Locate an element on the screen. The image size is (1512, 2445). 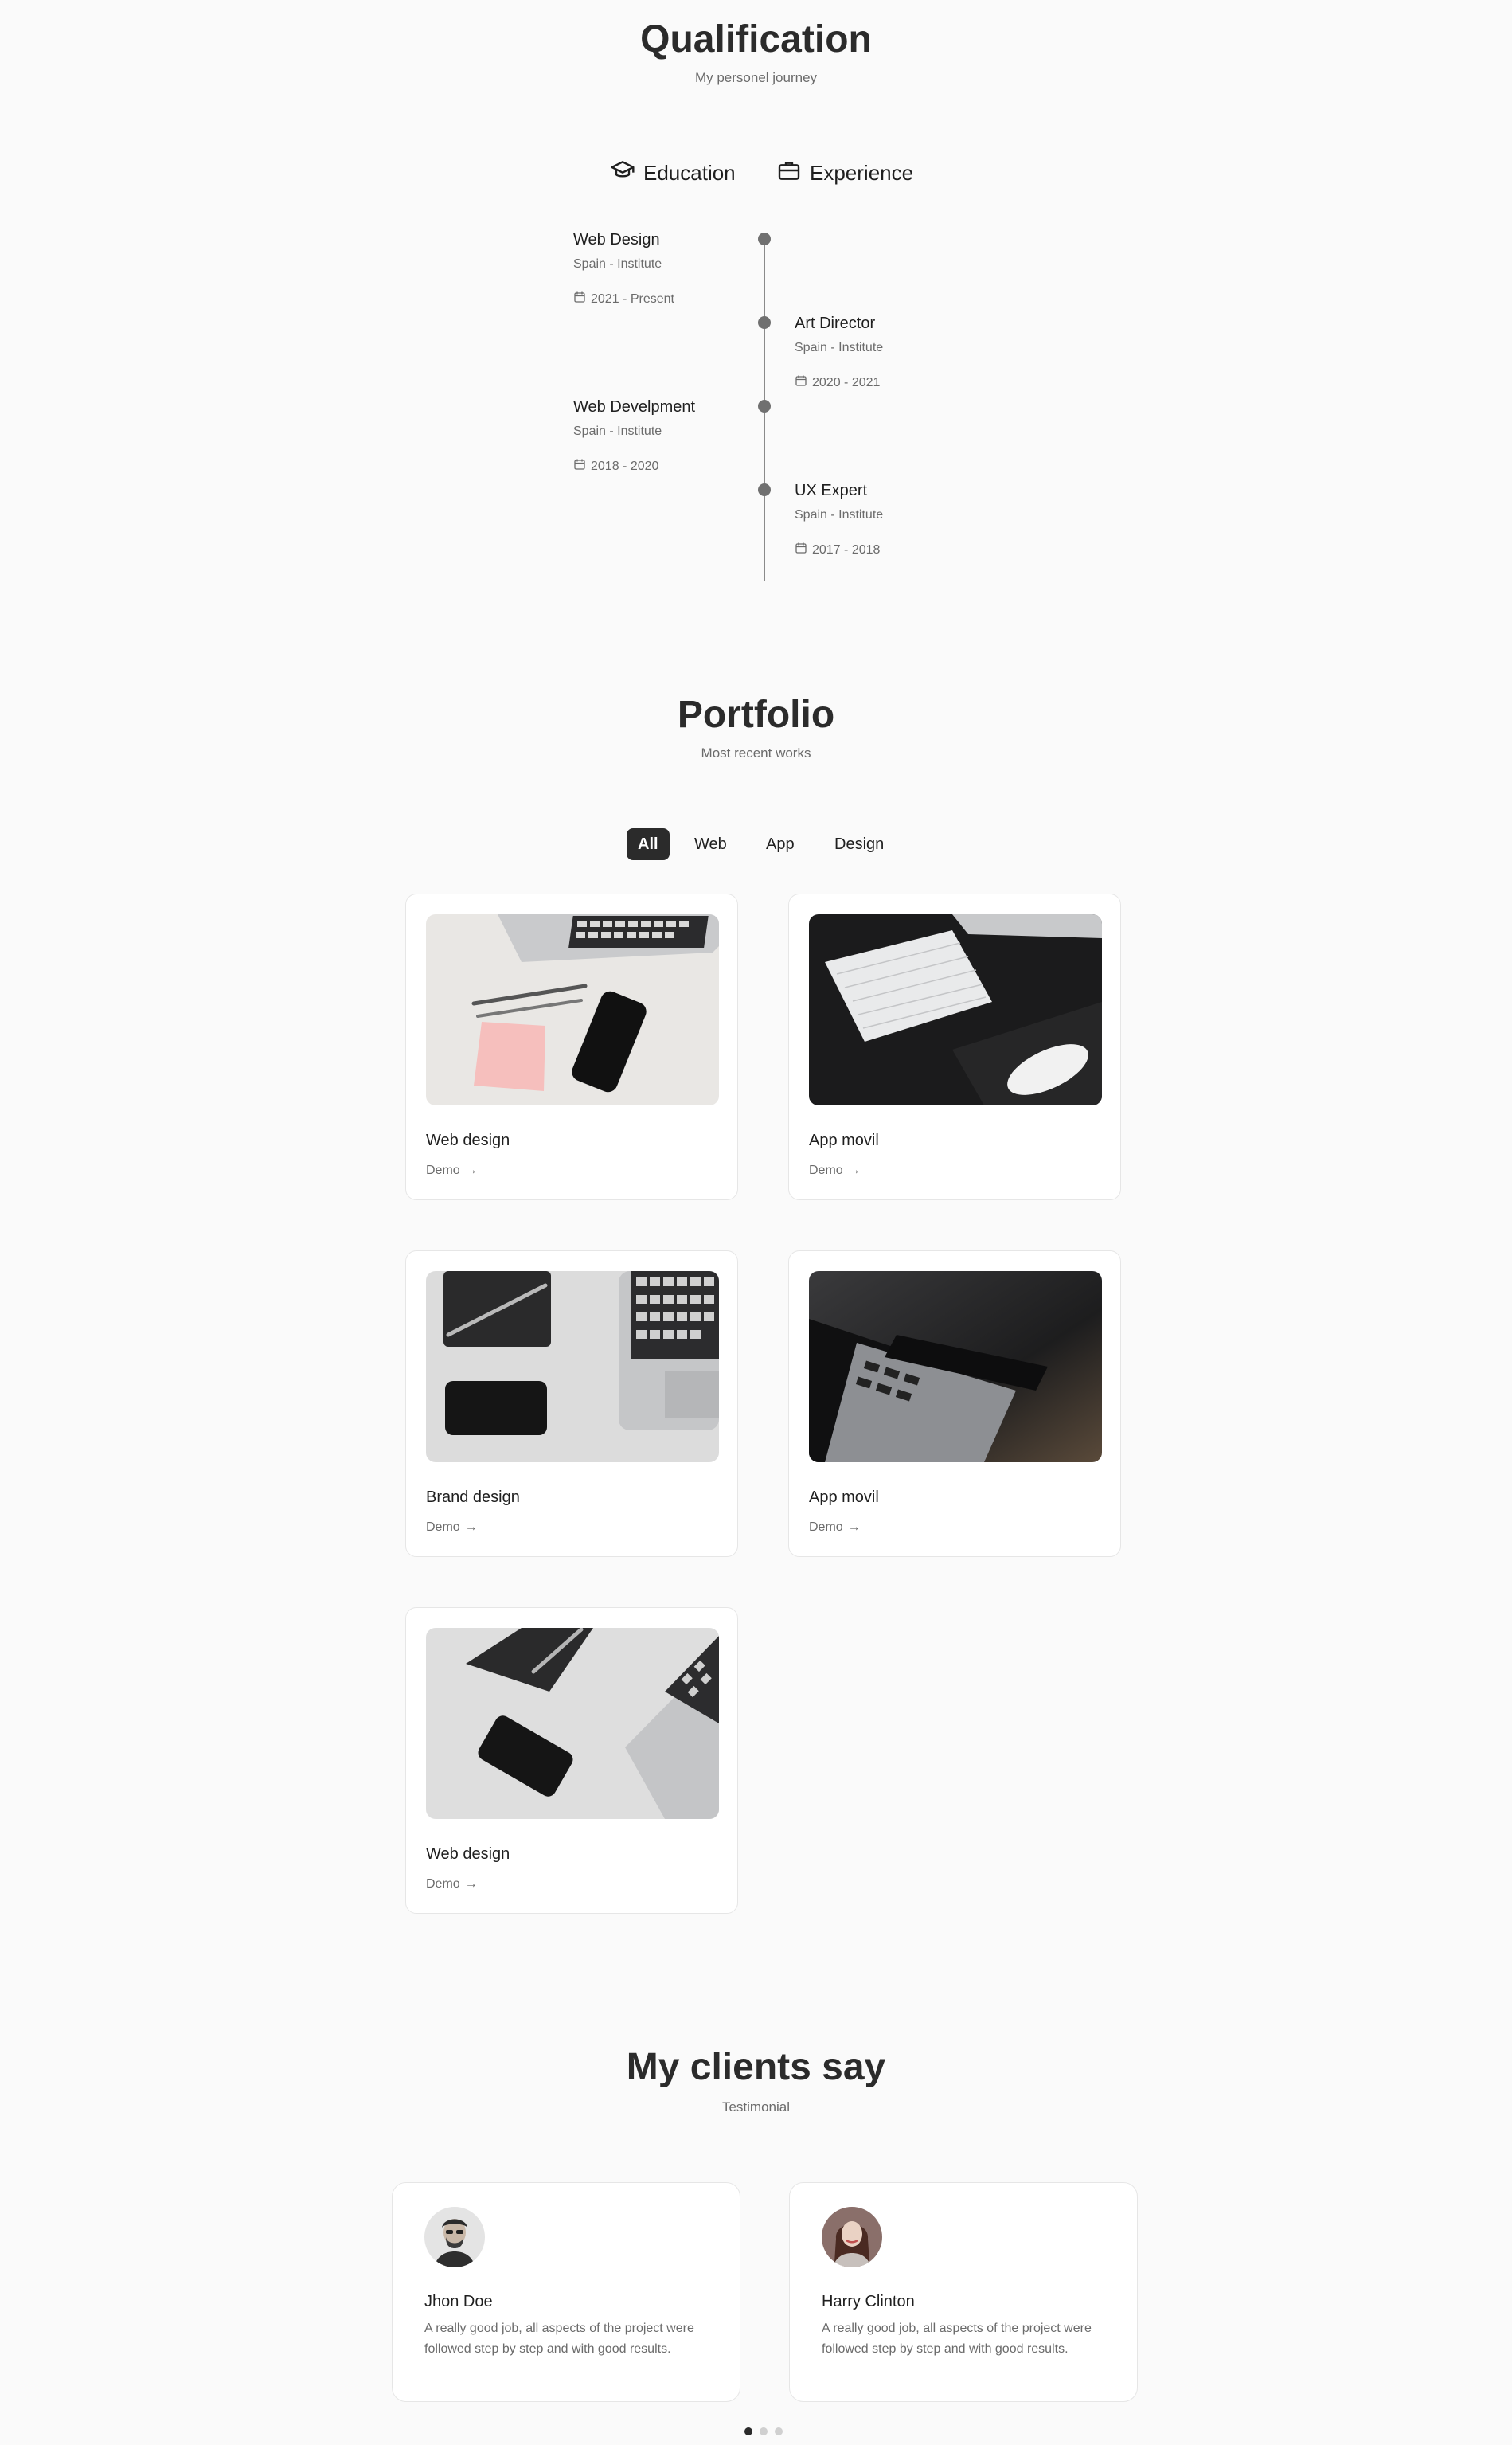
filter-web: Web is located at coordinates (710, 844).